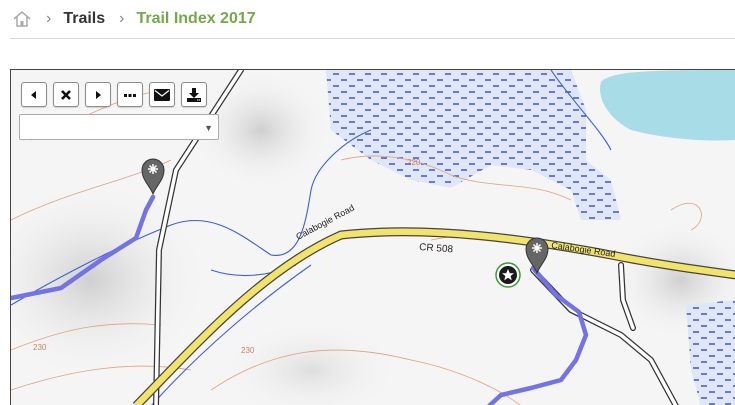 The image size is (735, 405). I want to click on previous-button, so click(34, 94).